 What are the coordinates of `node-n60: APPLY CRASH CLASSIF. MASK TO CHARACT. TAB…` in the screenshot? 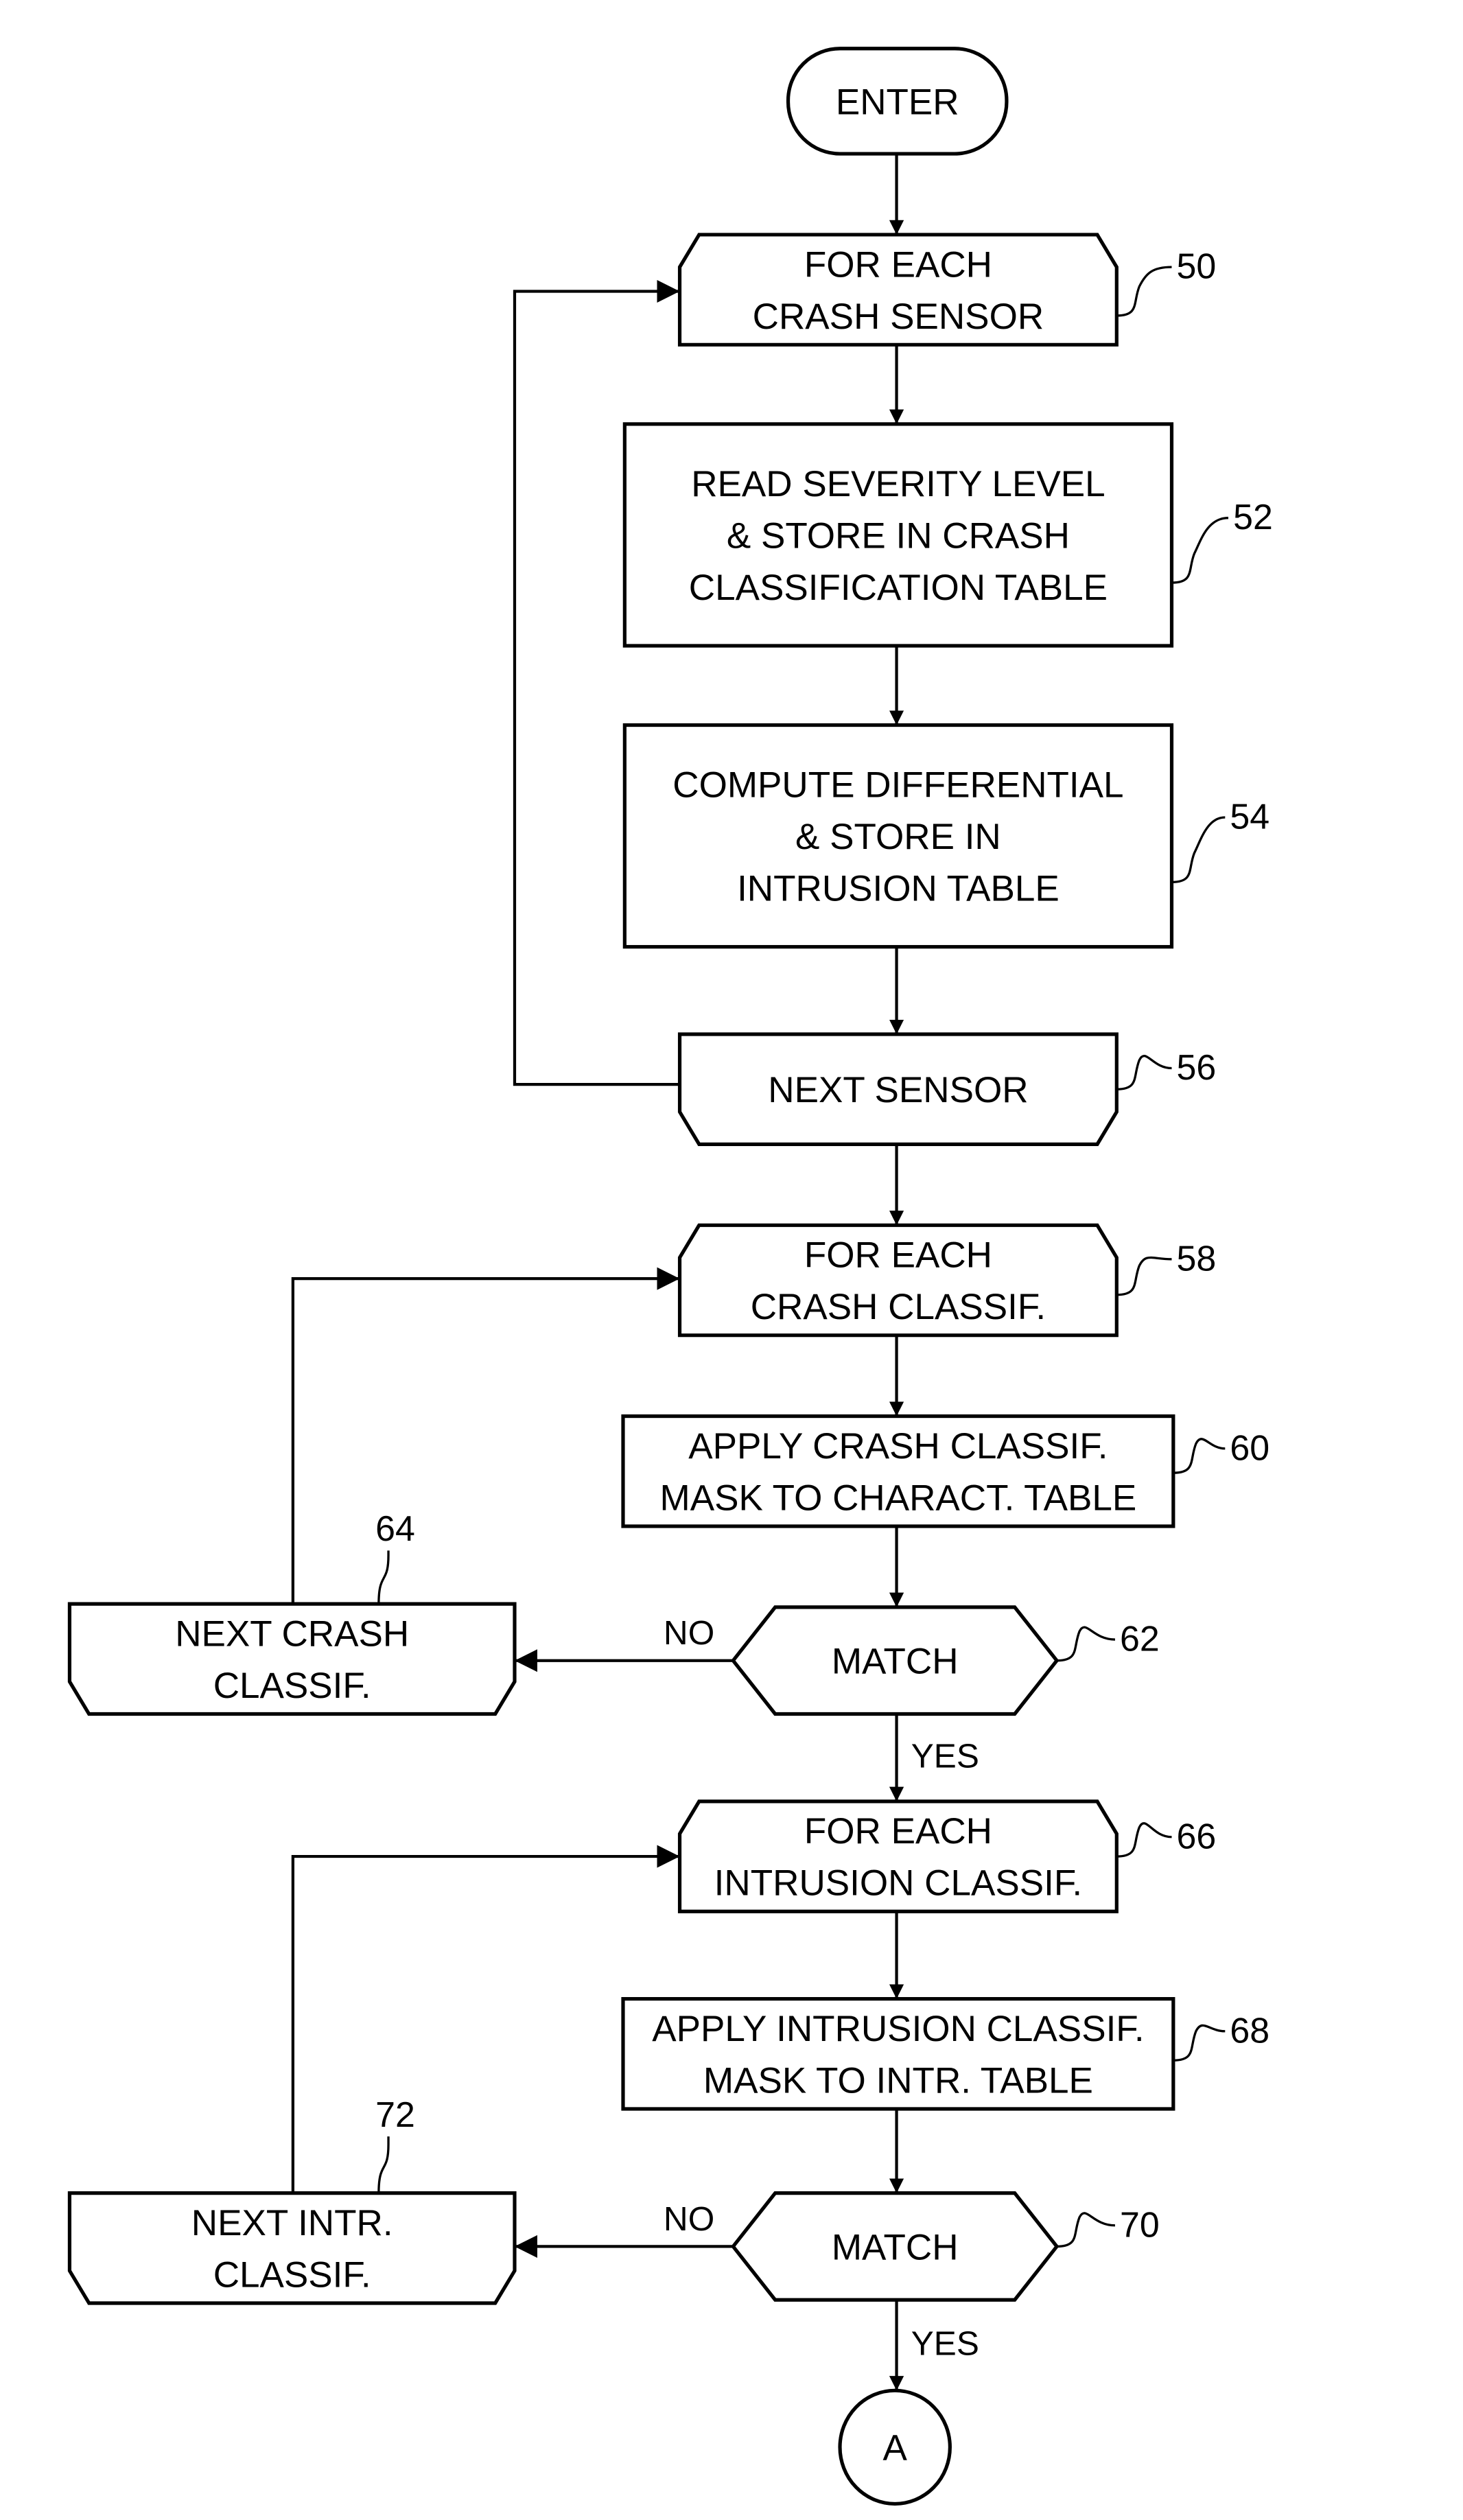 It's located at (945, 1471).